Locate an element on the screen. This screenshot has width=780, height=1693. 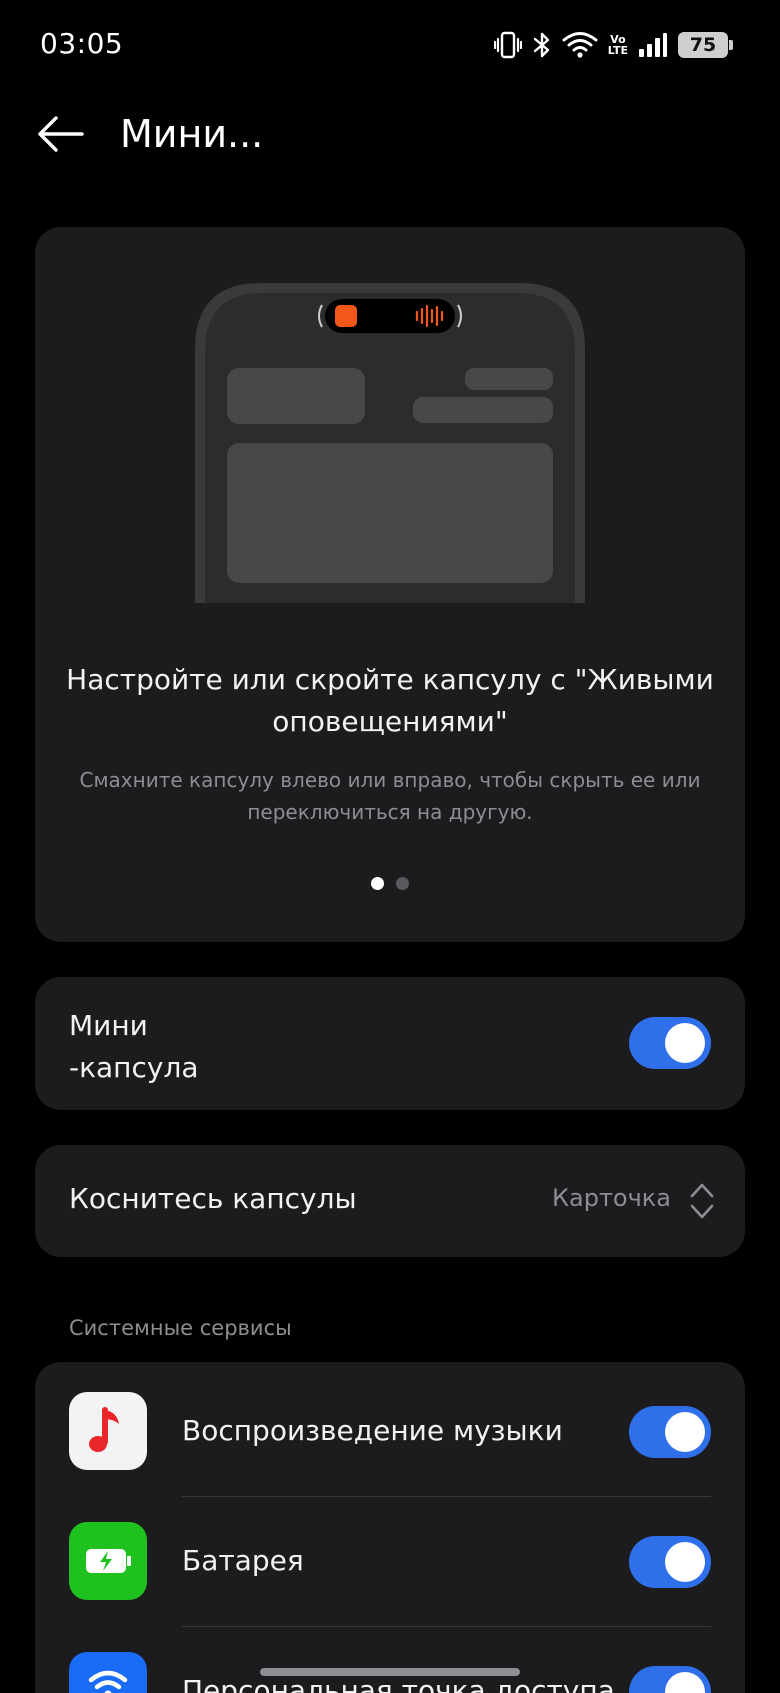
tap-capsule-row: Коснитесь капсулы Карточка is located at coordinates (390, 1201).